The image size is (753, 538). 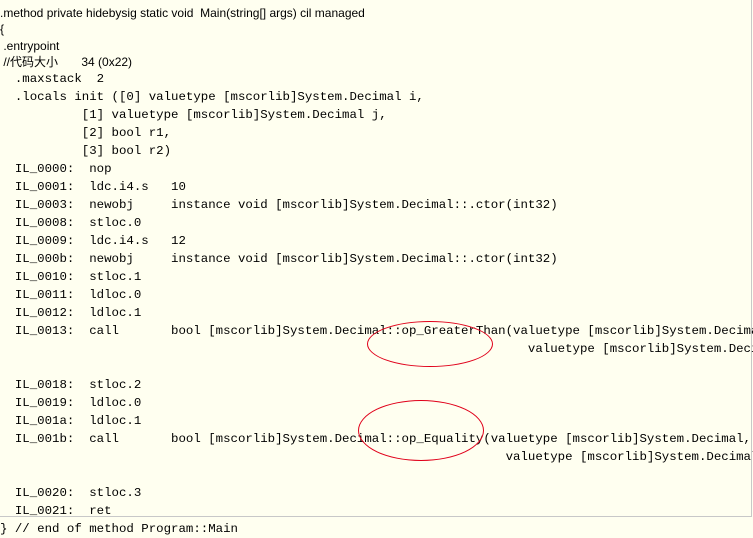 What do you see at coordinates (2, 29) in the screenshot?
I see `open-brace: {` at bounding box center [2, 29].